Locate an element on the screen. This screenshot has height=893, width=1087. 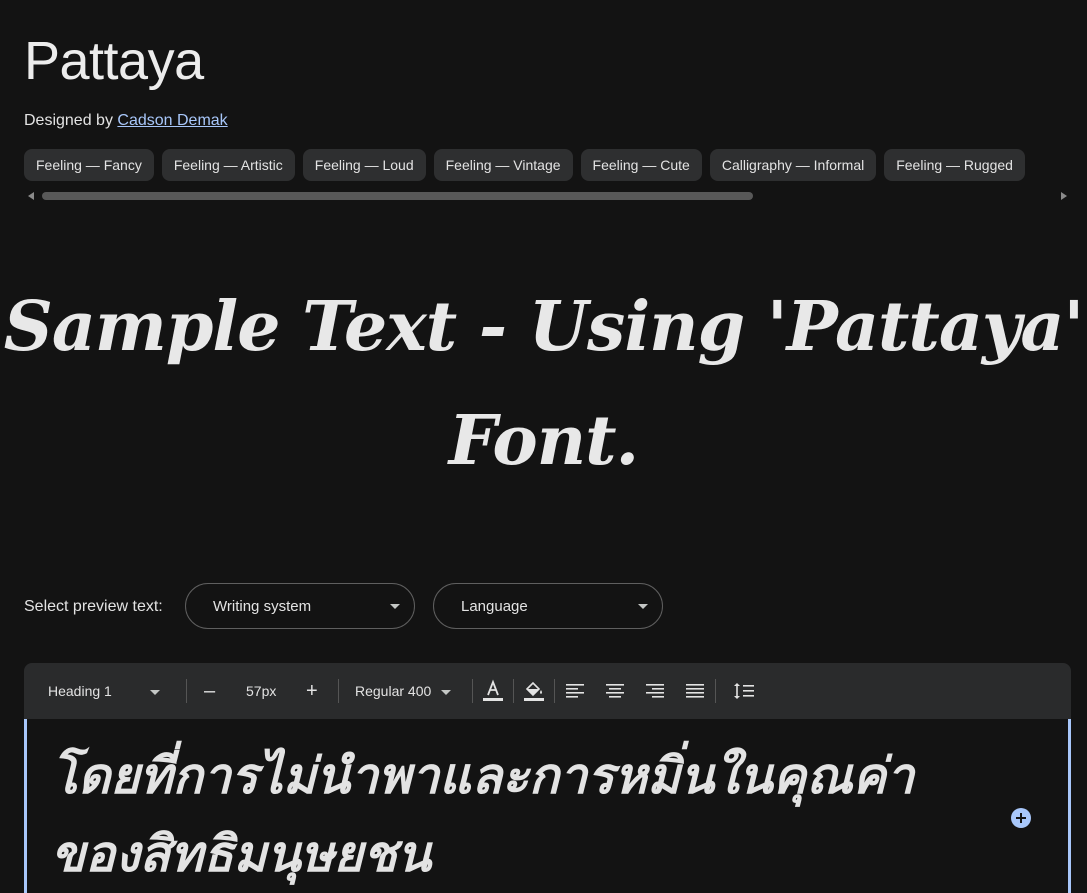
tag-chip: Feeling — Cute is located at coordinates (641, 165).